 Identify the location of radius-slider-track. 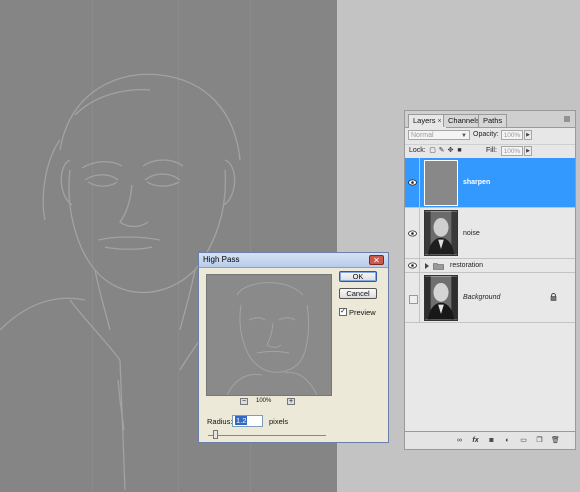
(267, 435).